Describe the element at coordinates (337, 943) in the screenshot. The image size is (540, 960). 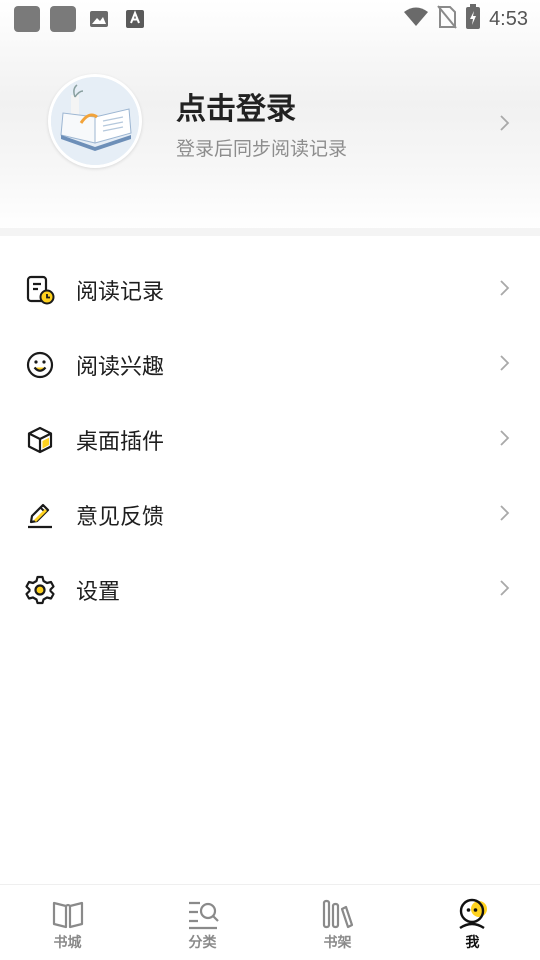
I see `tab-label: 书架` at that location.